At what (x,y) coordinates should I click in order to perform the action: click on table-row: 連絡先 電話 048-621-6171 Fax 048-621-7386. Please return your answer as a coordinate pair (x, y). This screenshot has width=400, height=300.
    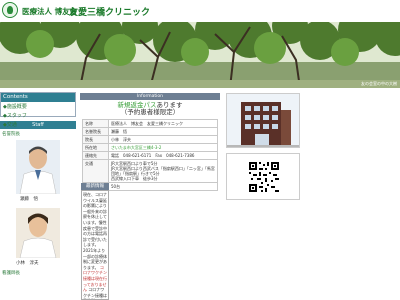
    Looking at the image, I should click on (150, 155).